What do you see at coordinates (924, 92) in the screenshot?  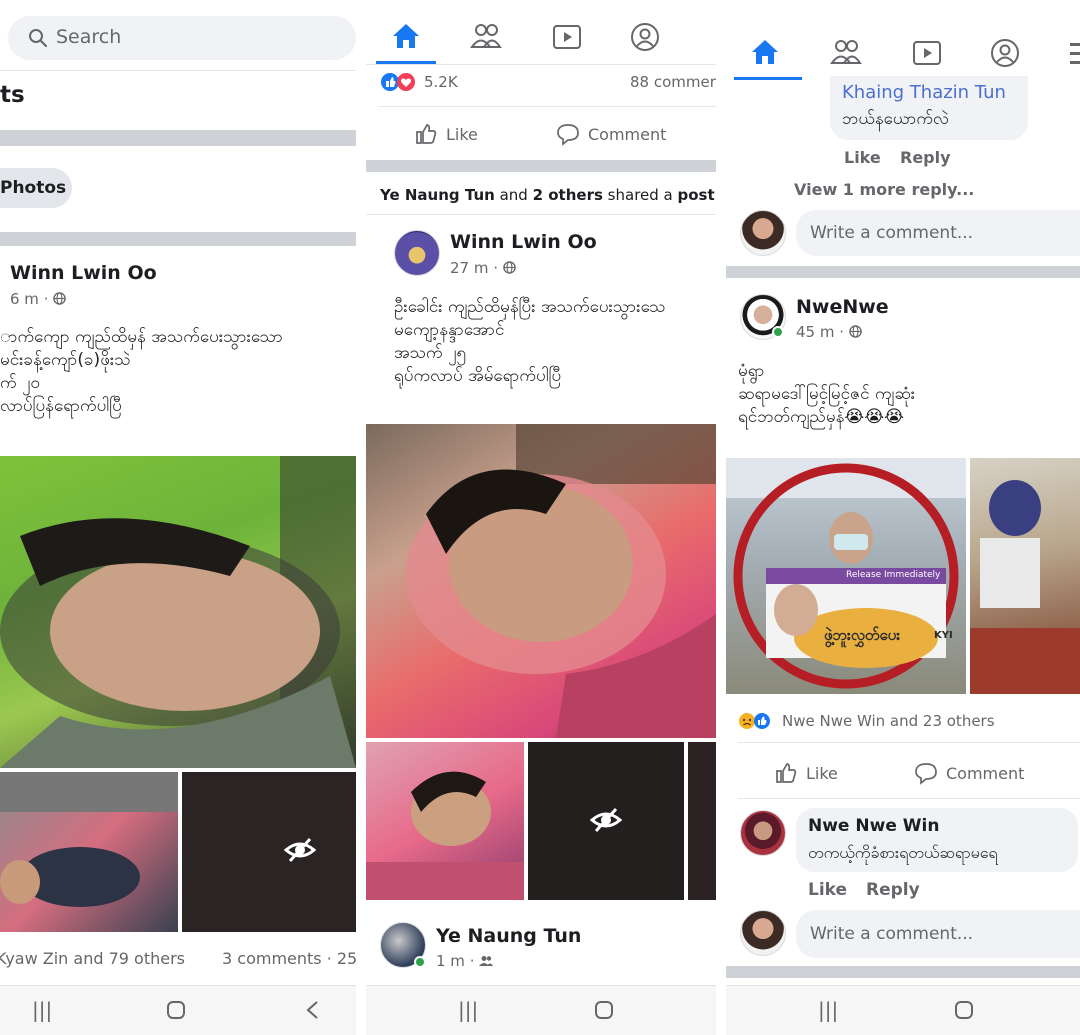 I see `reply-author: Khaing Thazin Tun` at bounding box center [924, 92].